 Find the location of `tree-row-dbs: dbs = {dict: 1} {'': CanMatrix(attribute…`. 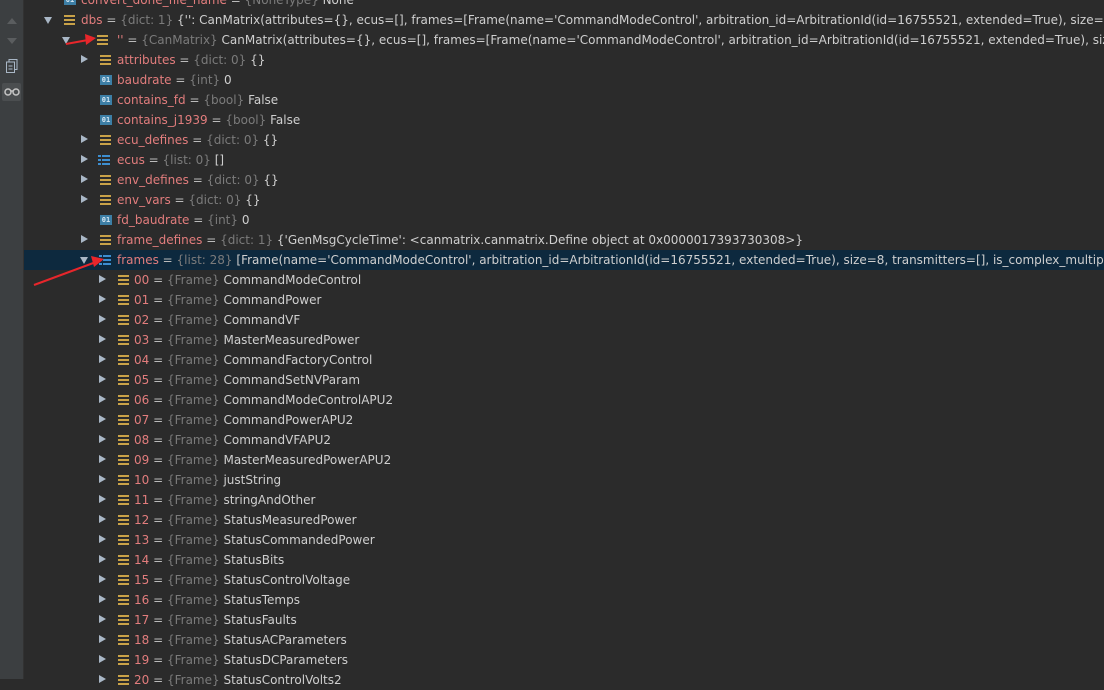

tree-row-dbs: dbs = {dict: 1} {'': CanMatrix(attribute… is located at coordinates (564, 20).